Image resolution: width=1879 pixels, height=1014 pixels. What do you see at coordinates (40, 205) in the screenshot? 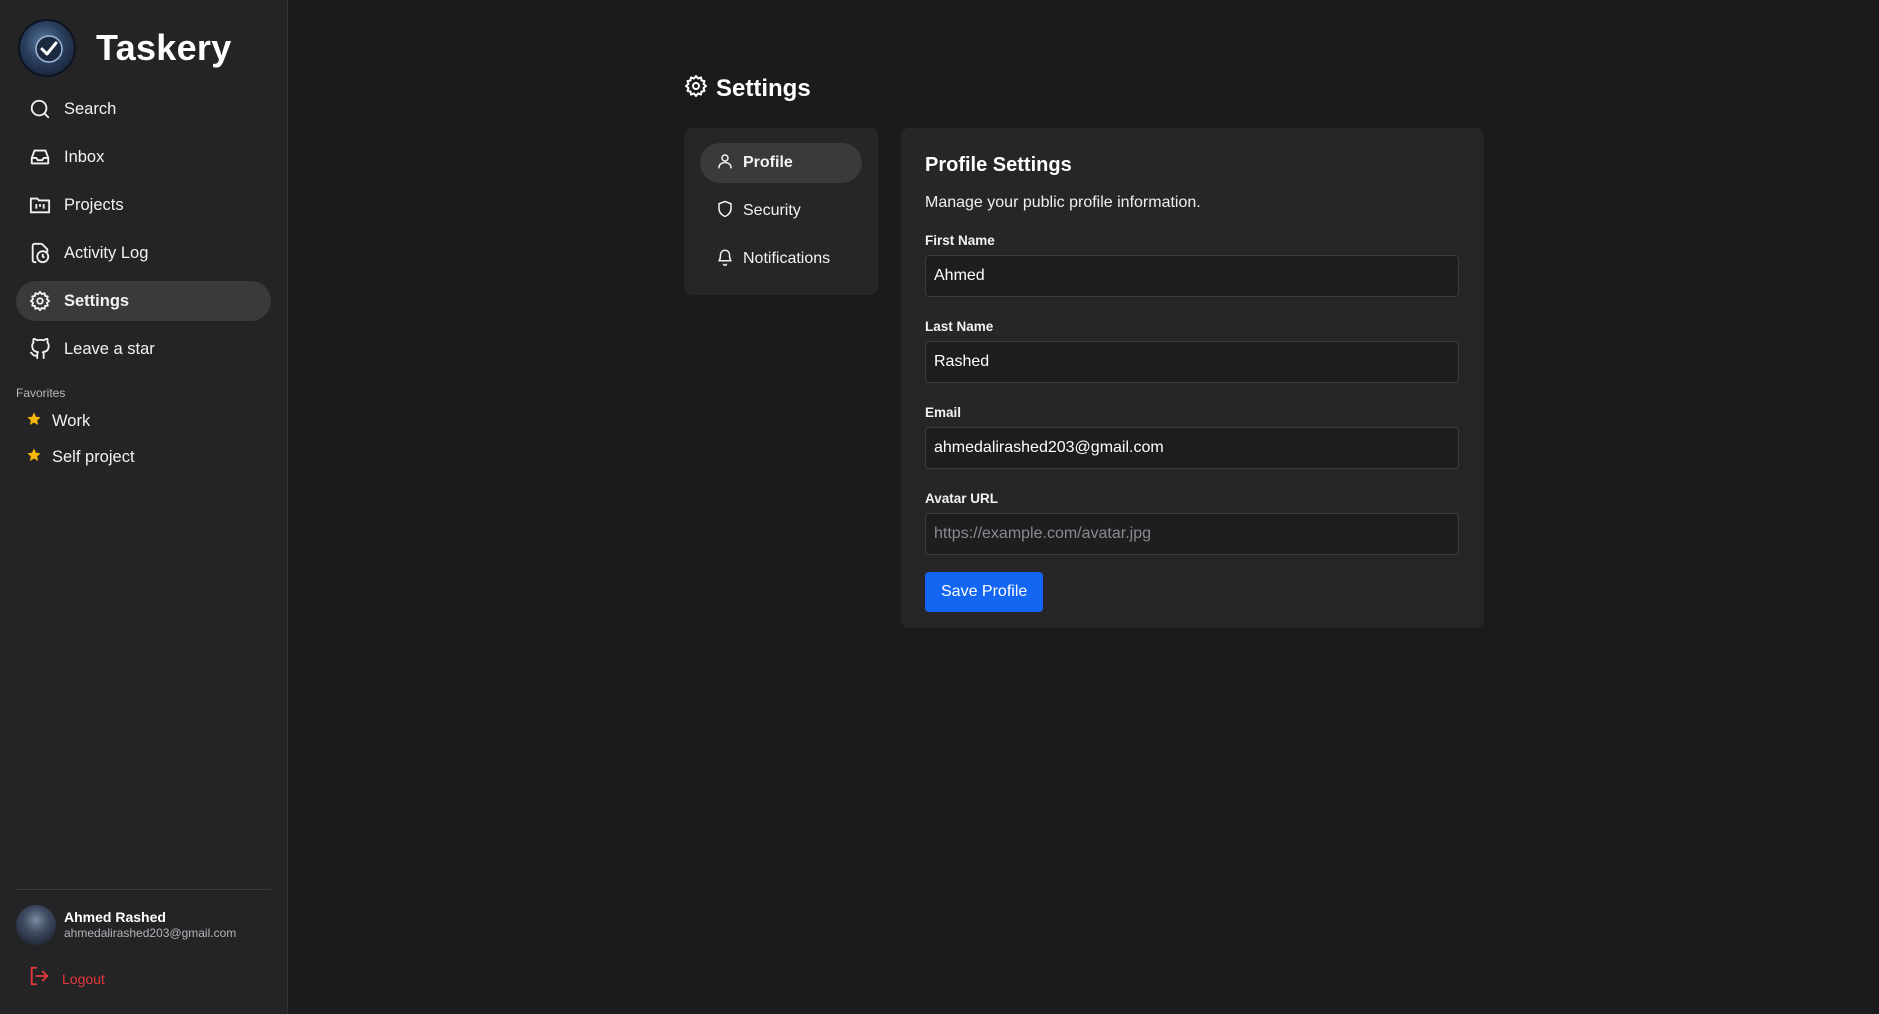
I see `projects-icon` at bounding box center [40, 205].